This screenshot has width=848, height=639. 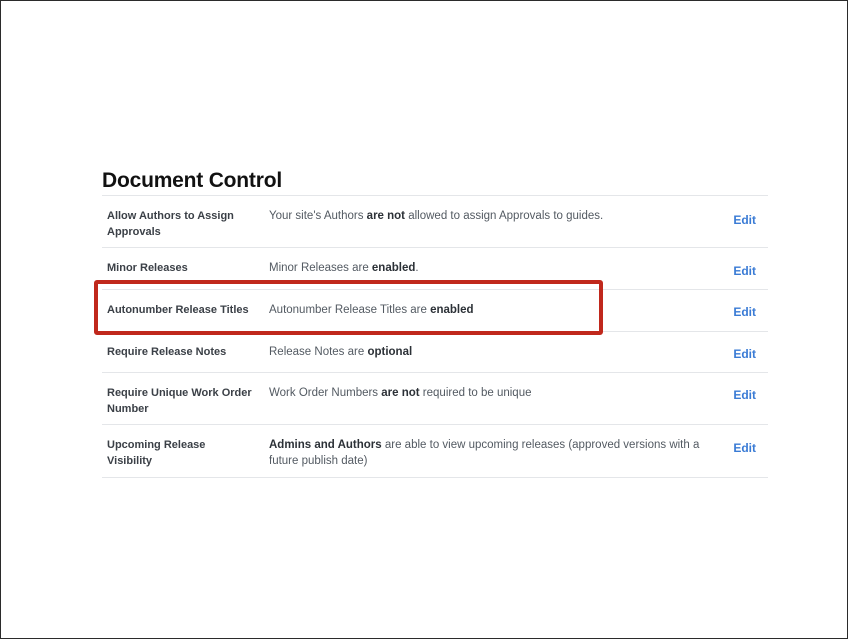 What do you see at coordinates (325, 445) in the screenshot?
I see `setting-description-emphasis: Admins and Authors` at bounding box center [325, 445].